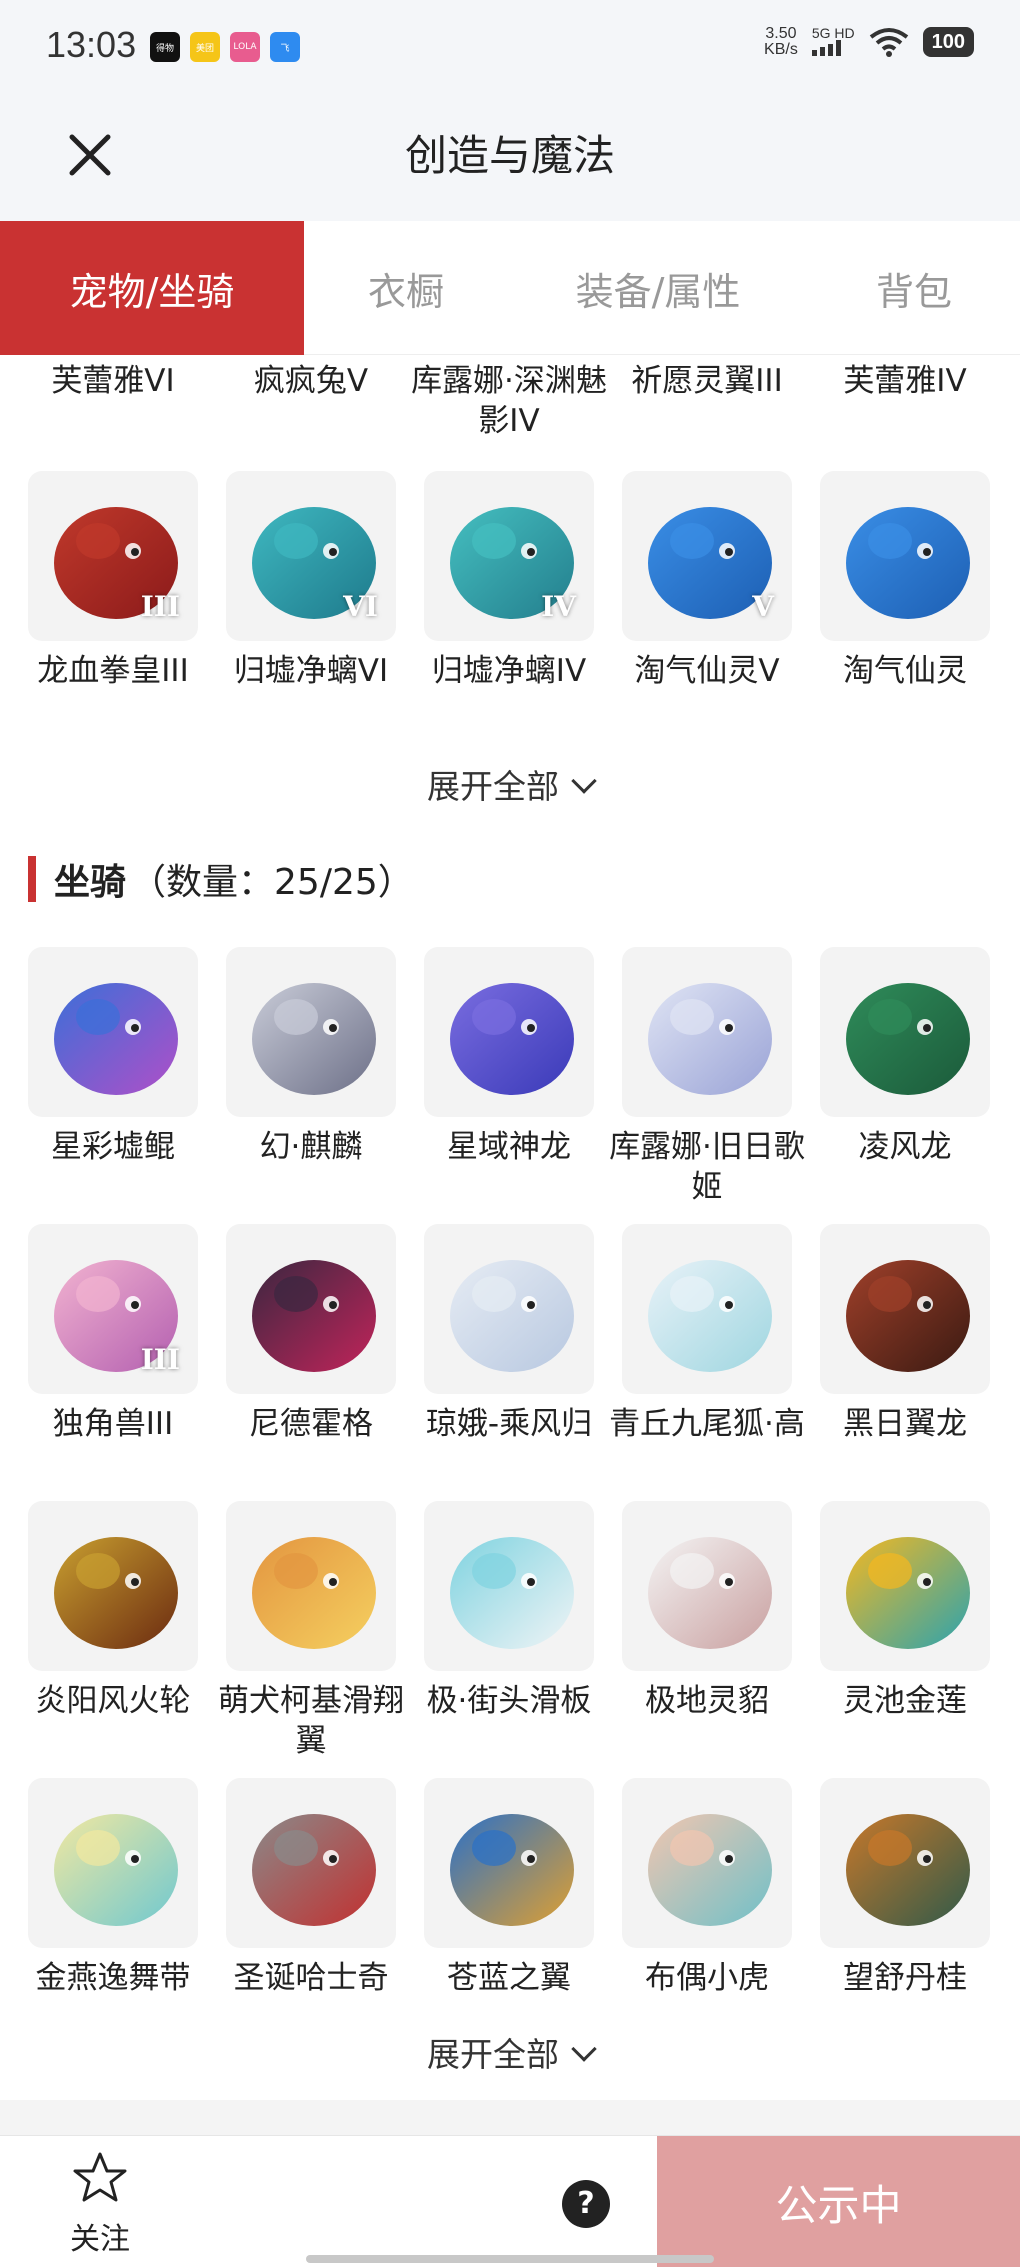  What do you see at coordinates (311, 1721) in the screenshot?
I see `list-item-name: 萌犬柯基滑翔翼` at bounding box center [311, 1721].